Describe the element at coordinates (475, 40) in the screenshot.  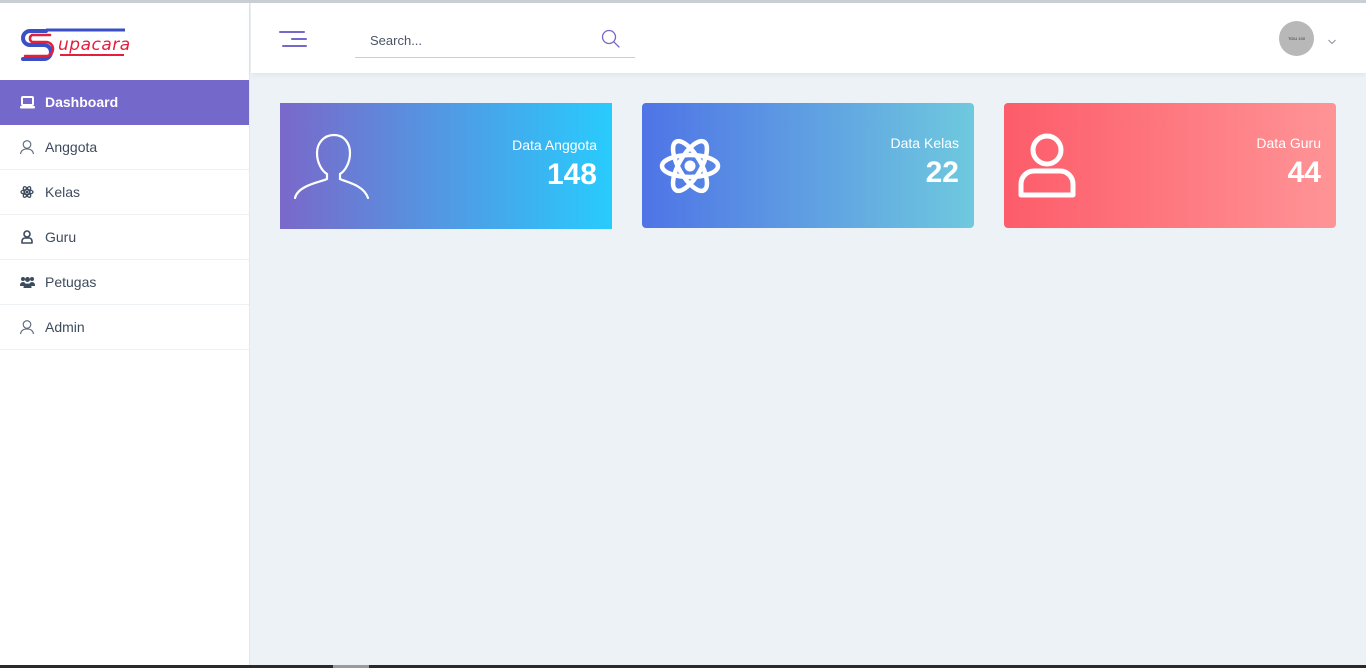
I see `search-input` at that location.